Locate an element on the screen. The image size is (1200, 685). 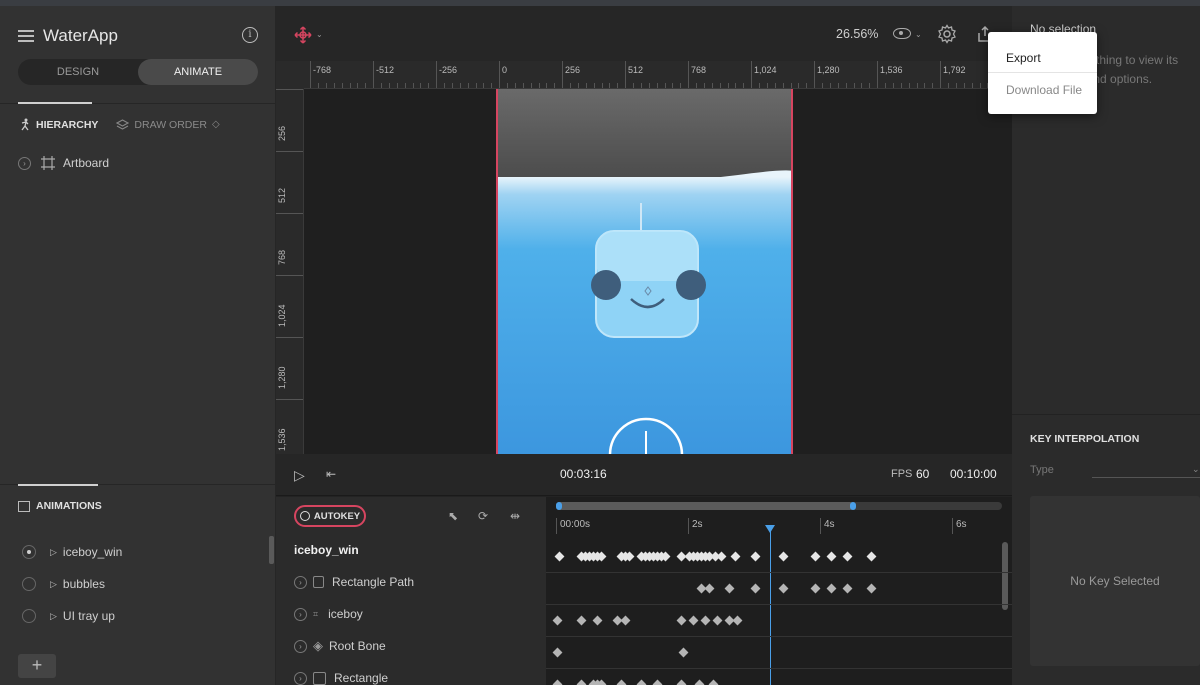
work-area-range is located at coordinates (779, 506).